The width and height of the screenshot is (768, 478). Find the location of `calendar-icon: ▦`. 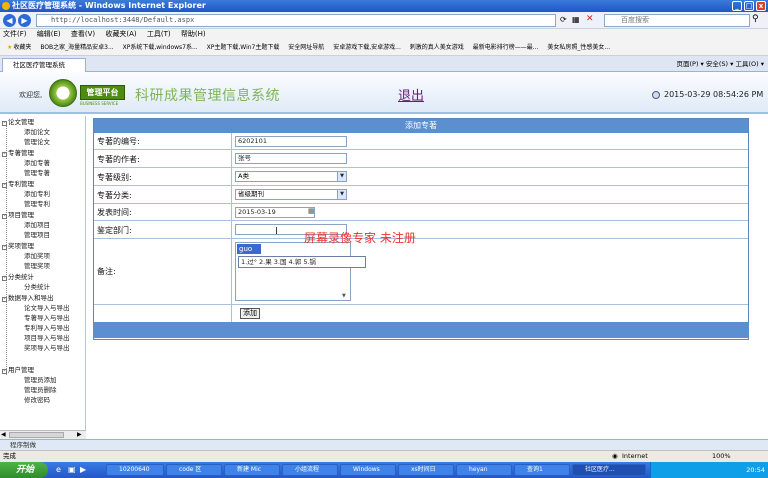

calendar-icon: ▦ is located at coordinates (311, 211).